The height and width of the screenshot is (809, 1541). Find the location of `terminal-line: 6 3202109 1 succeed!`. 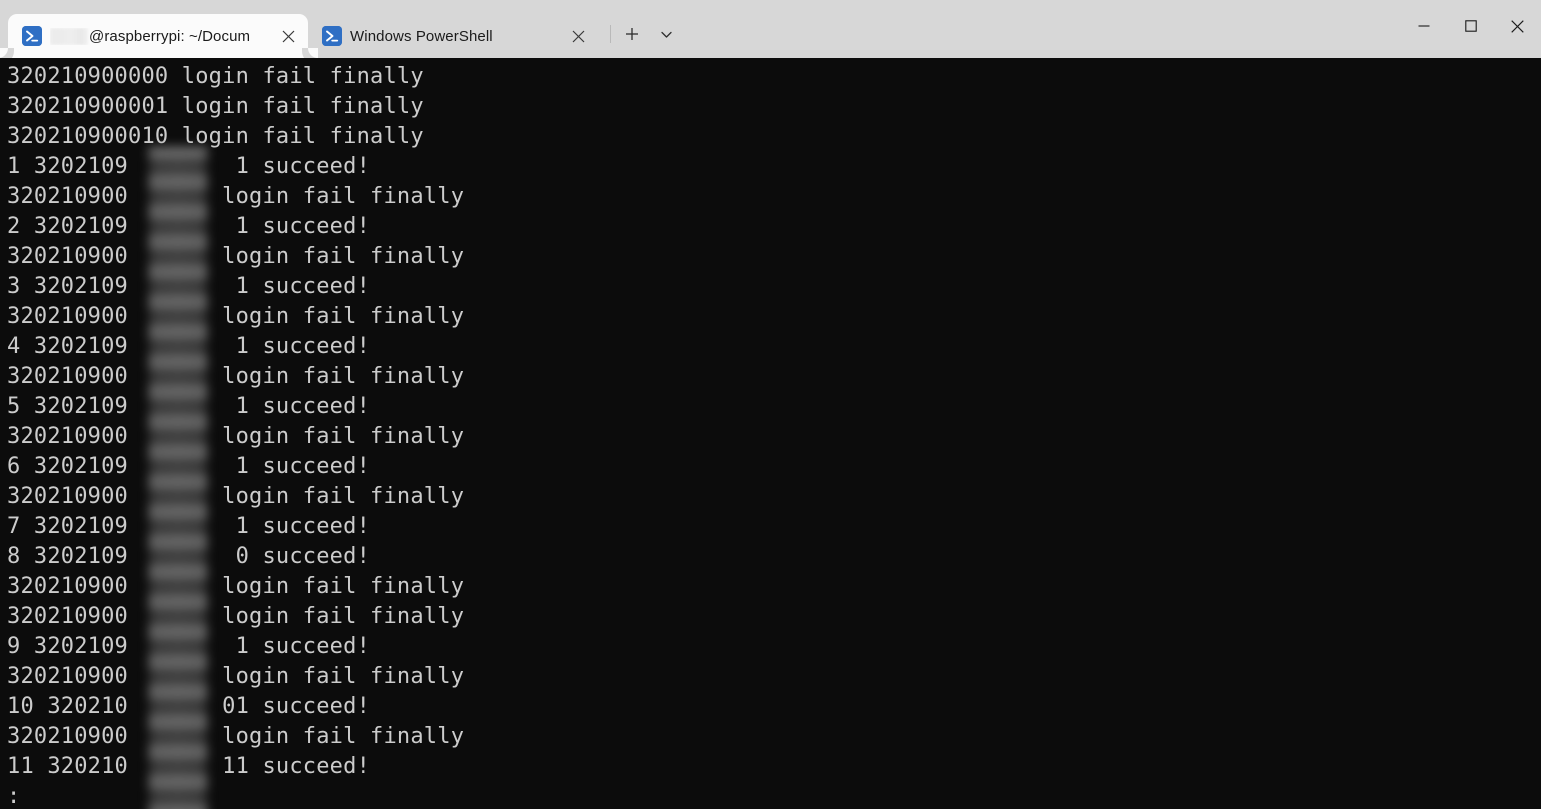

terminal-line: 6 3202109 1 succeed! is located at coordinates (189, 466).